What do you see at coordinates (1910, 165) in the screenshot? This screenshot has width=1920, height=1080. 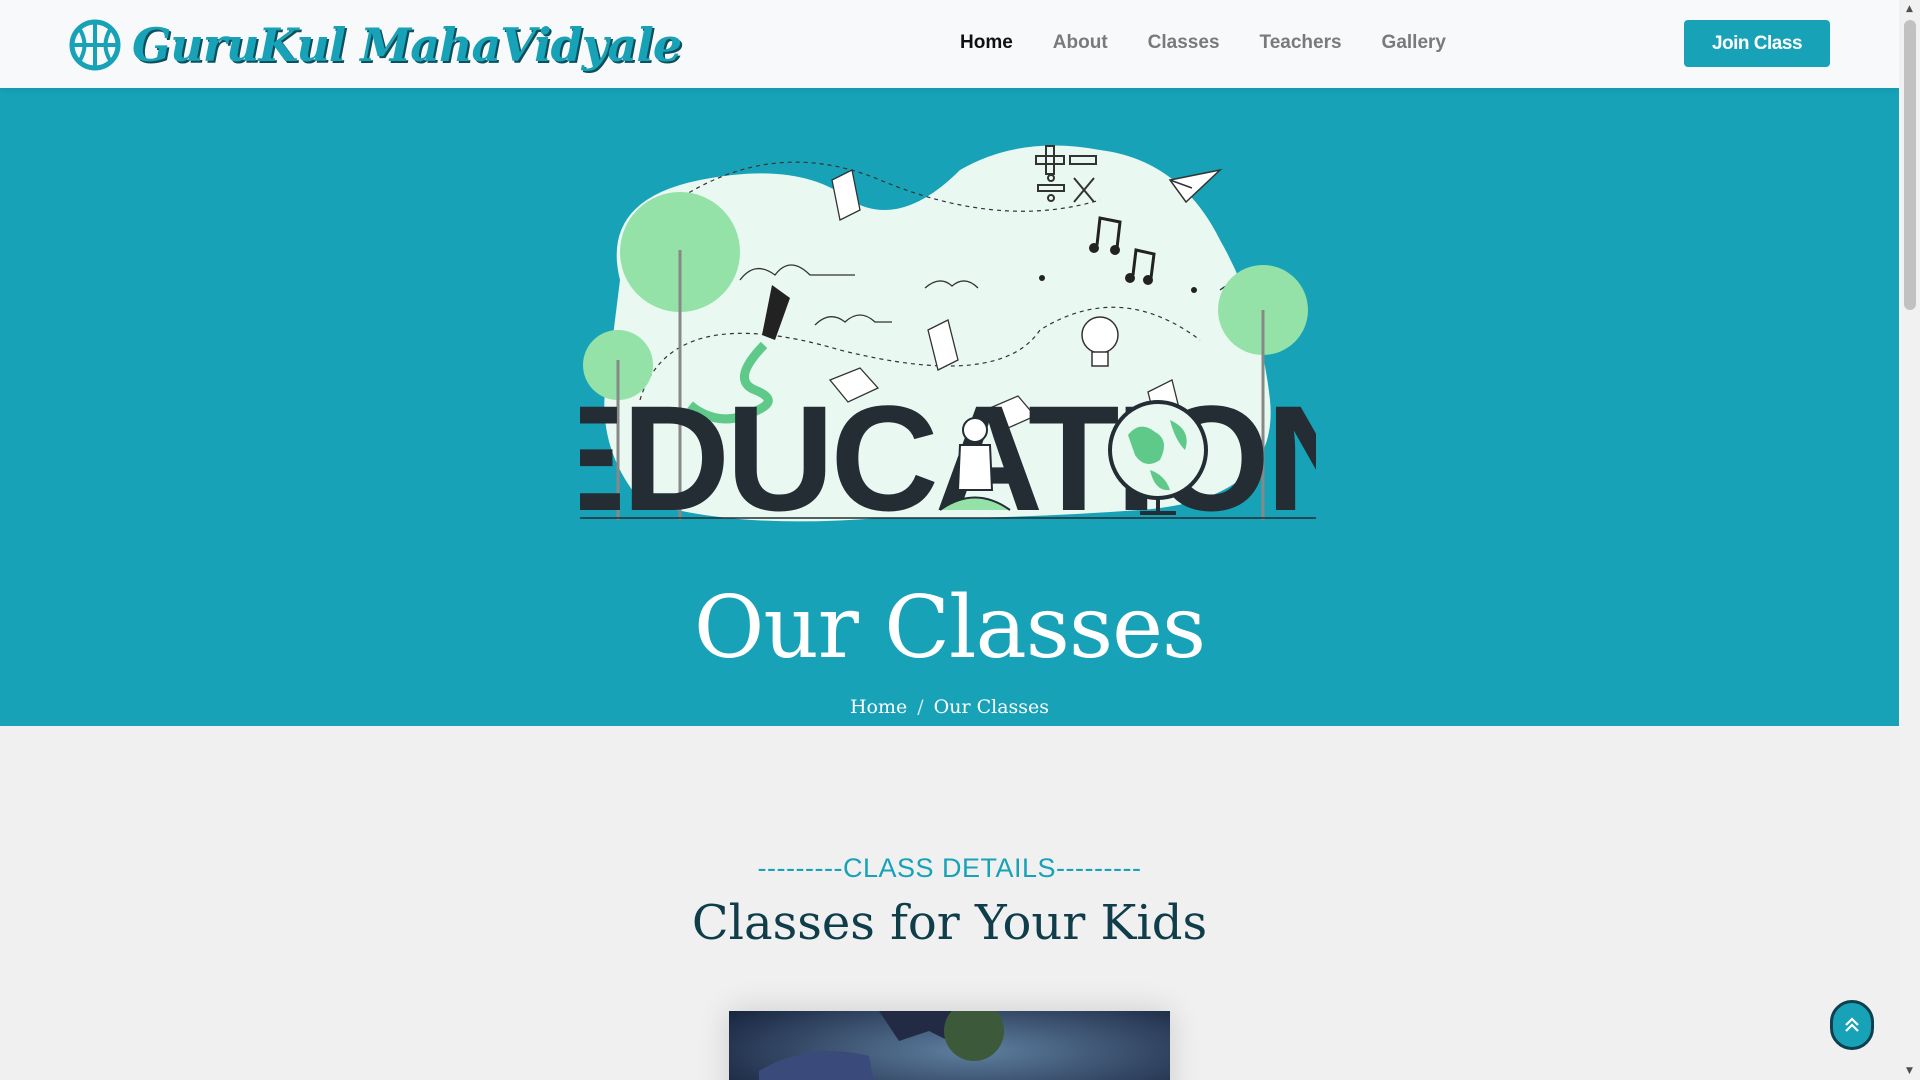 I see `scroll-thumb` at bounding box center [1910, 165].